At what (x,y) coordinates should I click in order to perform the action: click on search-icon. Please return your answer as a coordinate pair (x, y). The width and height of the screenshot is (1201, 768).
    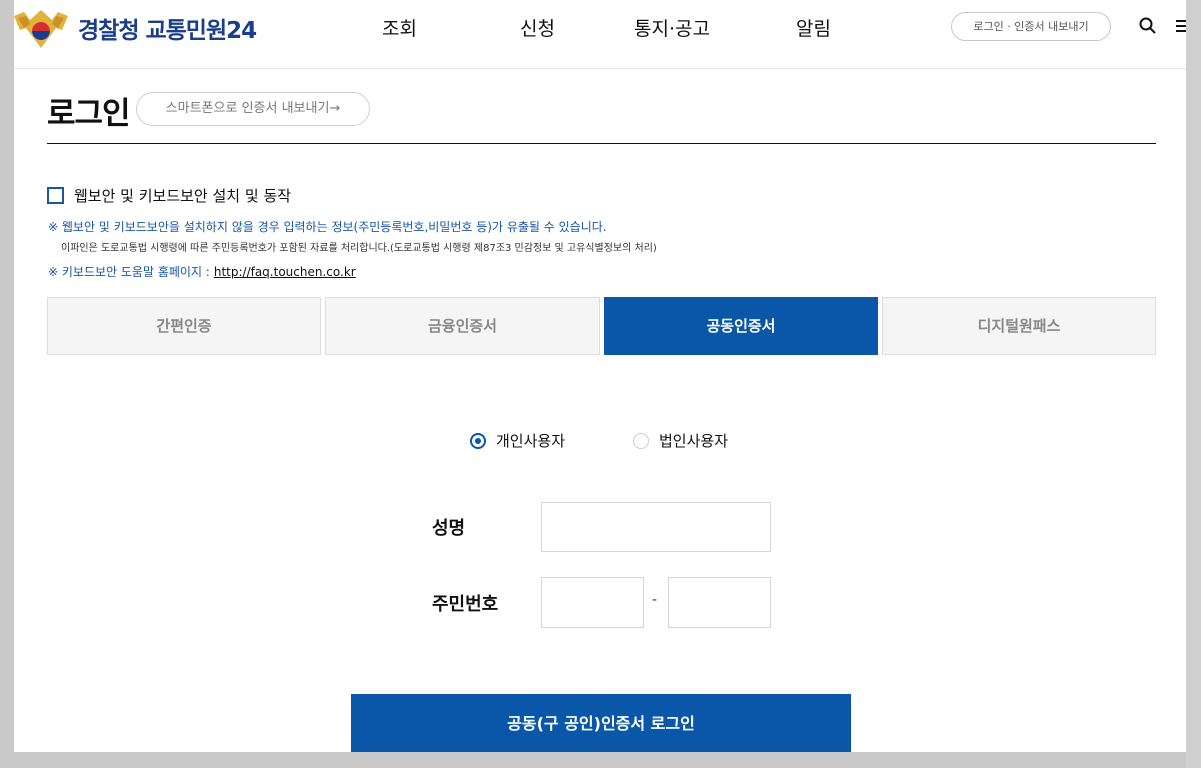
    Looking at the image, I should click on (1148, 26).